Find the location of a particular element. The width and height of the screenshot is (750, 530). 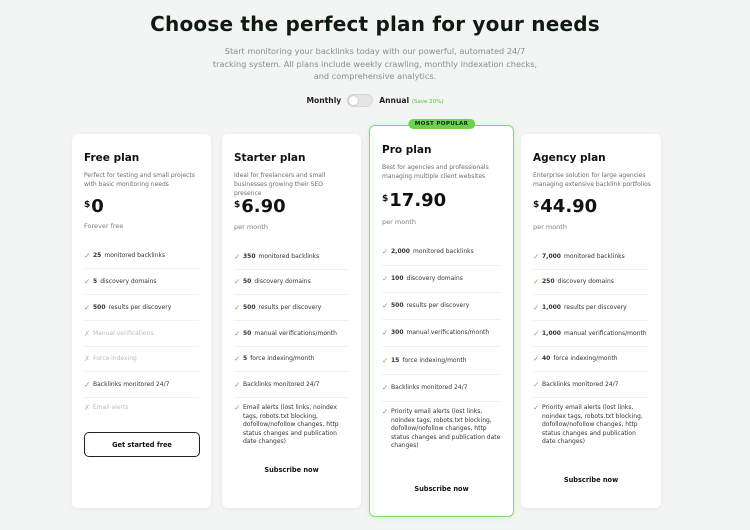

feature-count: 5 is located at coordinates (245, 358).